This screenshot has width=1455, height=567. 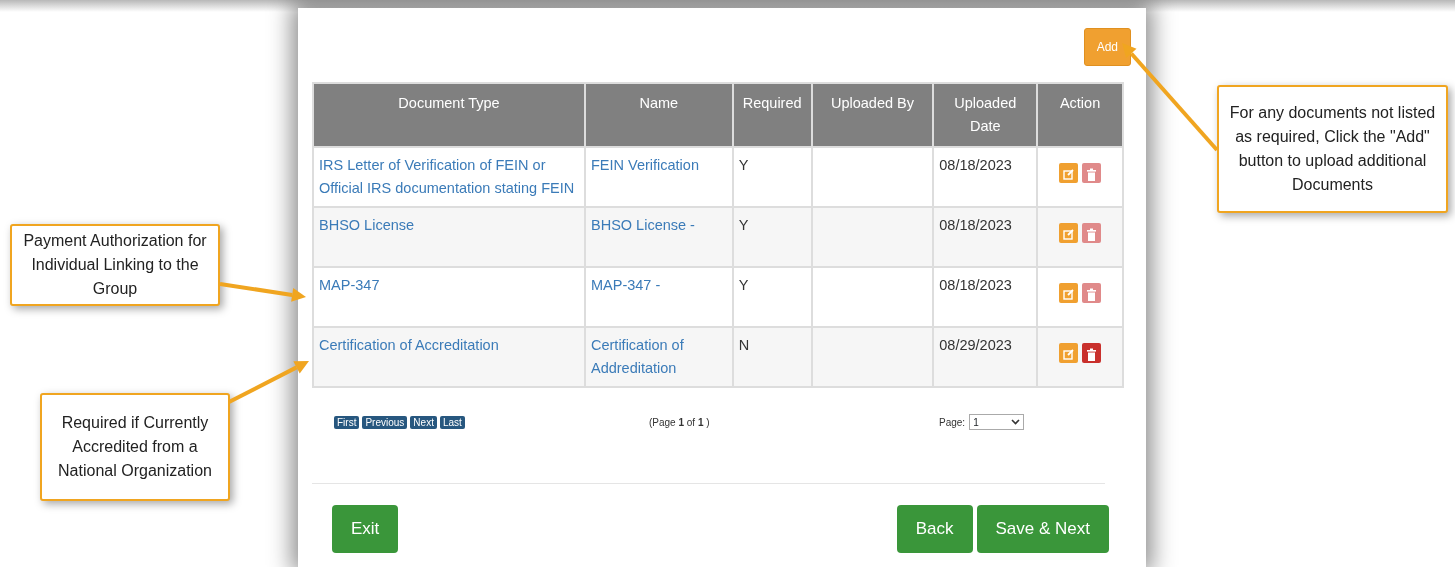 What do you see at coordinates (744, 345) in the screenshot?
I see `required-cell: N` at bounding box center [744, 345].